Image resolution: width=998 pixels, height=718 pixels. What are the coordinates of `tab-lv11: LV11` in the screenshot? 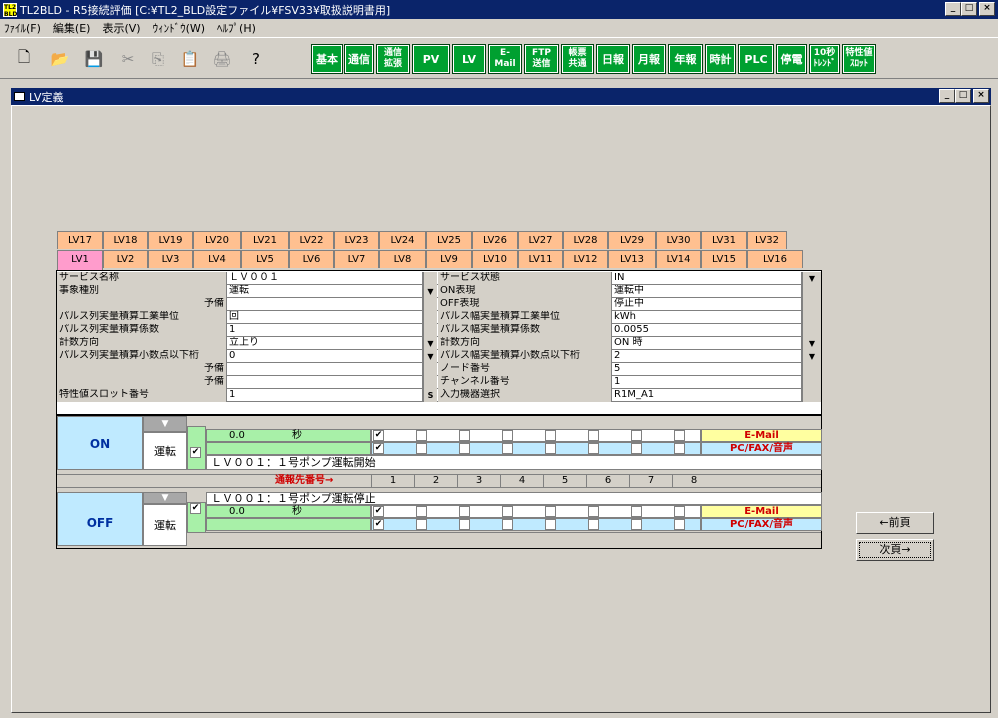 It's located at (540, 259).